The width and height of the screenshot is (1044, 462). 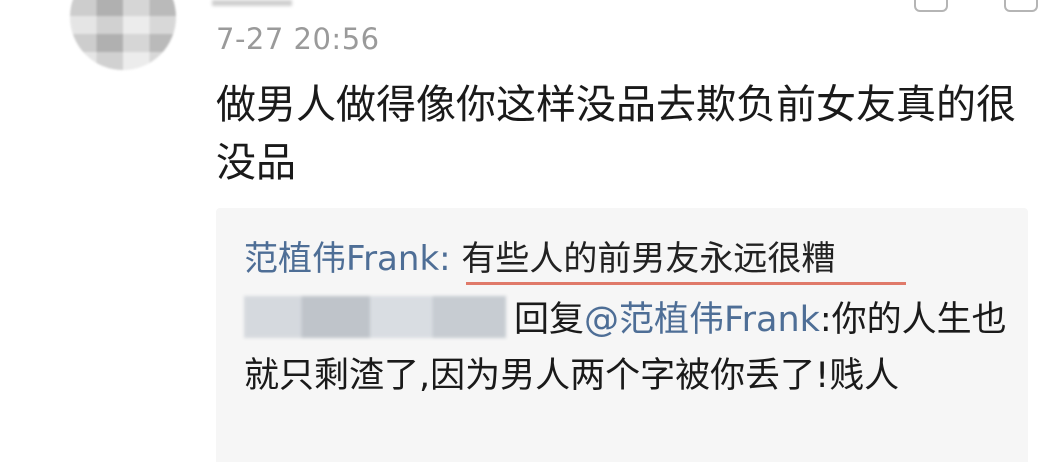 I want to click on share-icon, so click(x=931, y=6).